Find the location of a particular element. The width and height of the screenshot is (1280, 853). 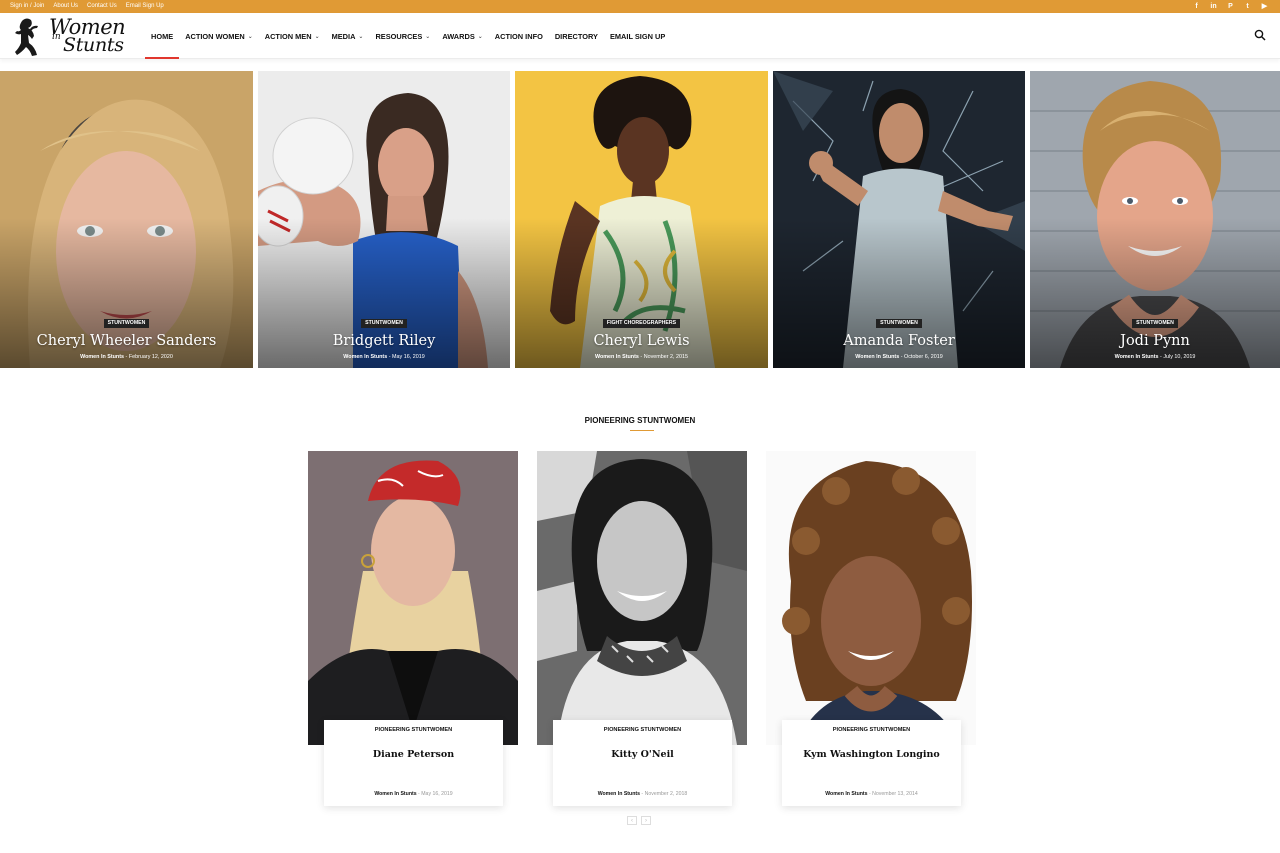

nav-email-sign-up: EMAIL SIGN UP is located at coordinates (637, 36).